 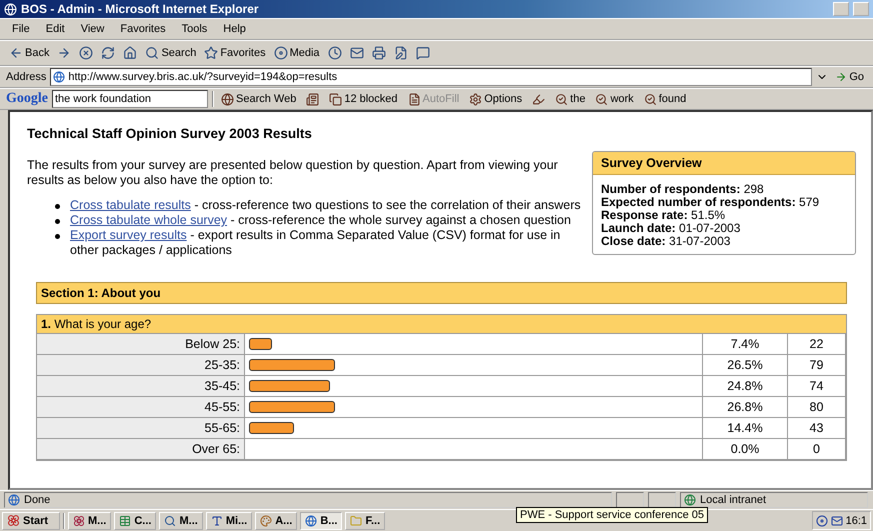 What do you see at coordinates (195, 29) in the screenshot?
I see `menu-item: Tools` at bounding box center [195, 29].